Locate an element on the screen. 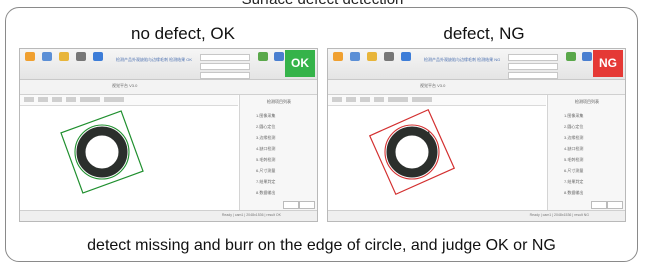  info-line: 检测产品外观缺陷与边缘毛刺 检测结果 OK is located at coordinates (154, 59).